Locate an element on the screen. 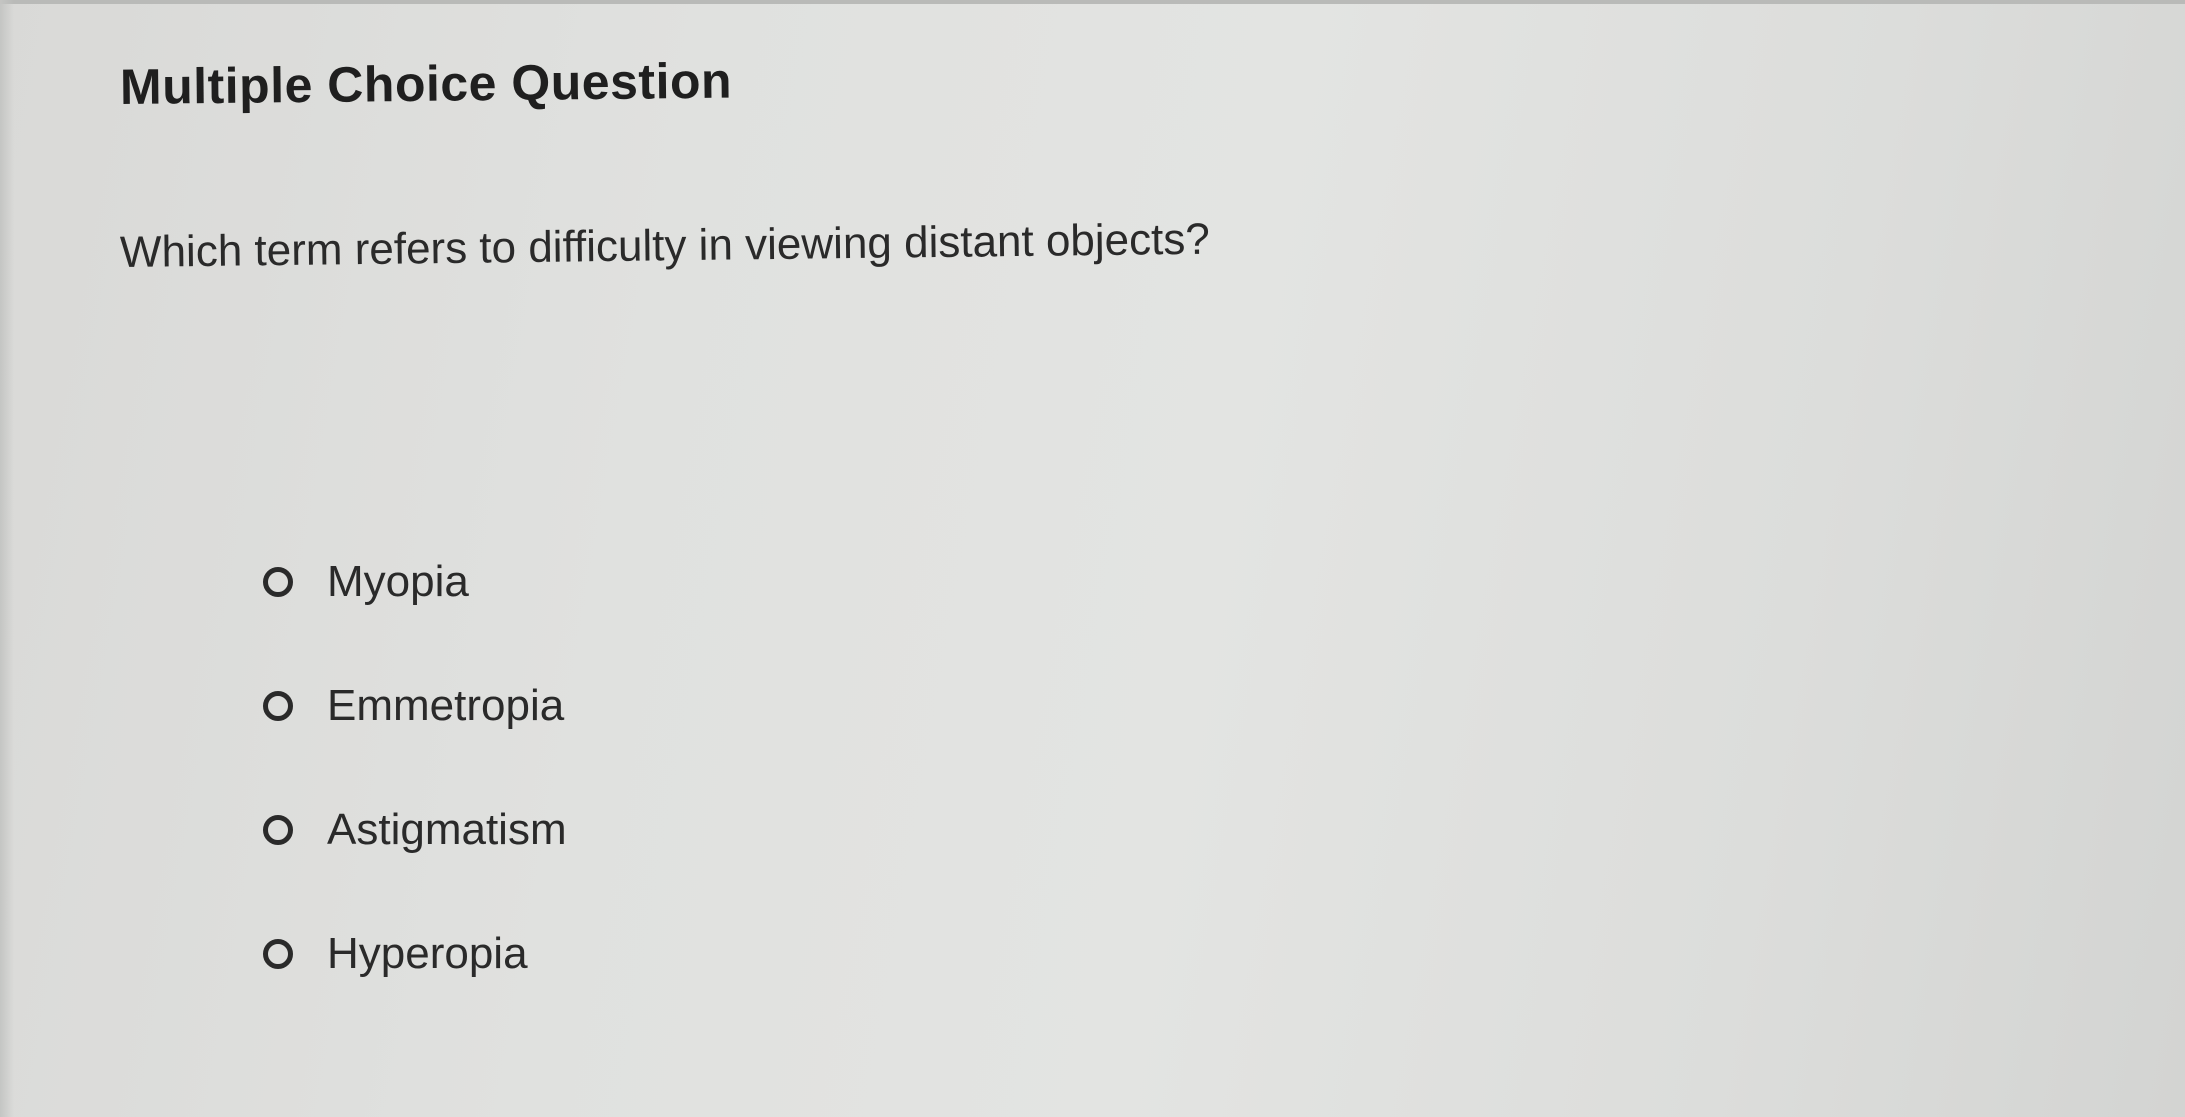 The height and width of the screenshot is (1117, 2185). answer-option-hyperopia: Hyperopia is located at coordinates (415, 954).